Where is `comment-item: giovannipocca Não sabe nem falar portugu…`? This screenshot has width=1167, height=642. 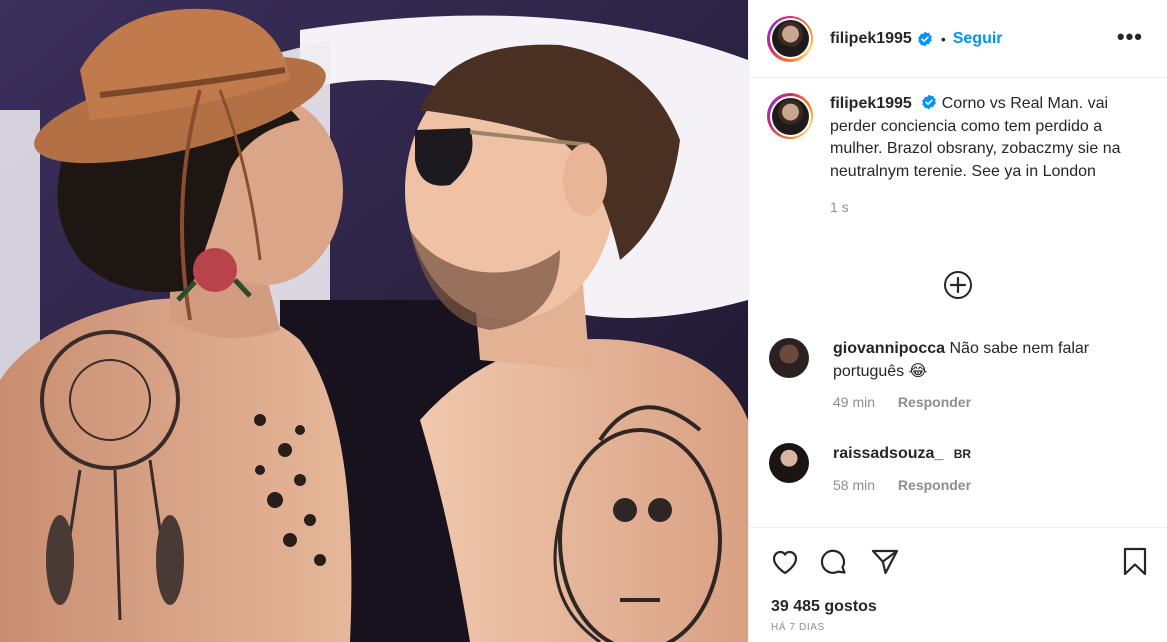
comment-item: giovannipocca Não sabe nem falar portugu… is located at coordinates (959, 376).